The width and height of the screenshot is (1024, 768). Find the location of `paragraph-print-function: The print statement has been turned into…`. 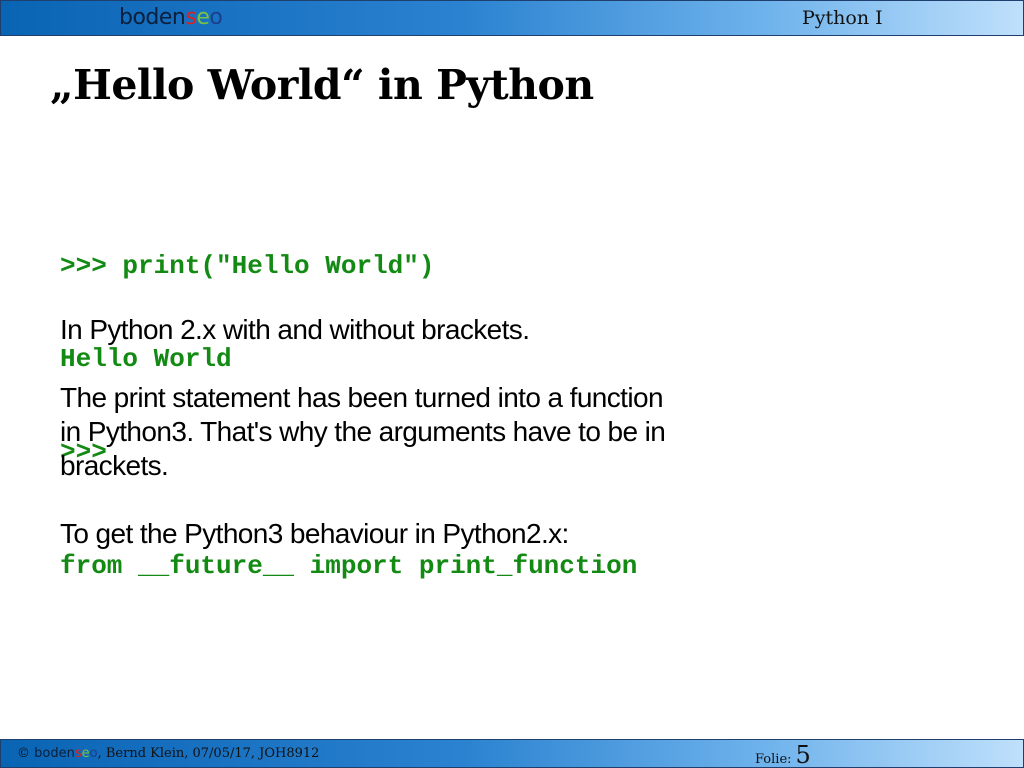

paragraph-print-function: The print statement has been turned into… is located at coordinates (363, 432).